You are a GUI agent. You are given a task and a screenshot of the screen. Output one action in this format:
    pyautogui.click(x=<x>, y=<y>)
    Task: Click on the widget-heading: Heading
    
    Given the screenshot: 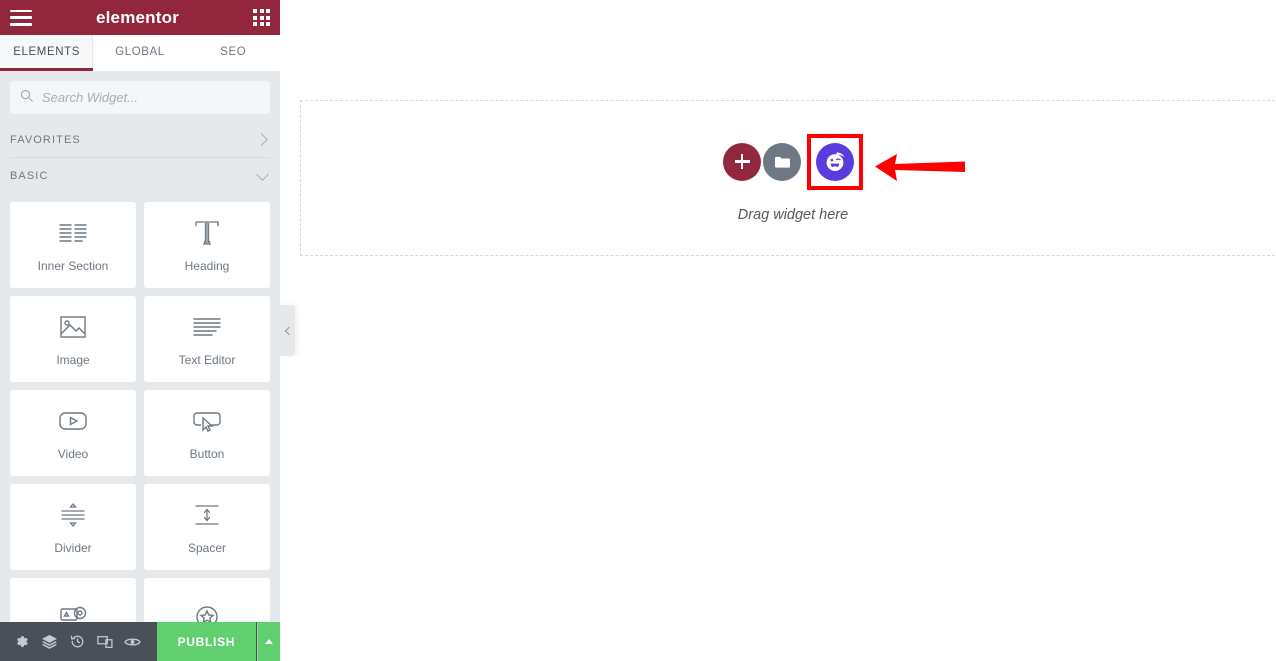 What is the action you would take?
    pyautogui.click(x=207, y=245)
    